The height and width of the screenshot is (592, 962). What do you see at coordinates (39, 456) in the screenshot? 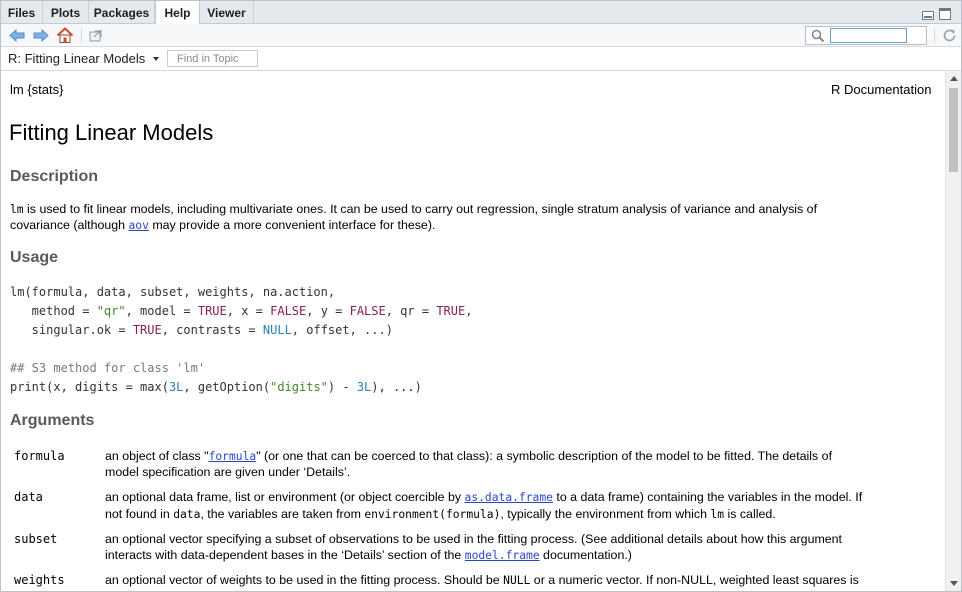
I see `argument-name: formula` at bounding box center [39, 456].